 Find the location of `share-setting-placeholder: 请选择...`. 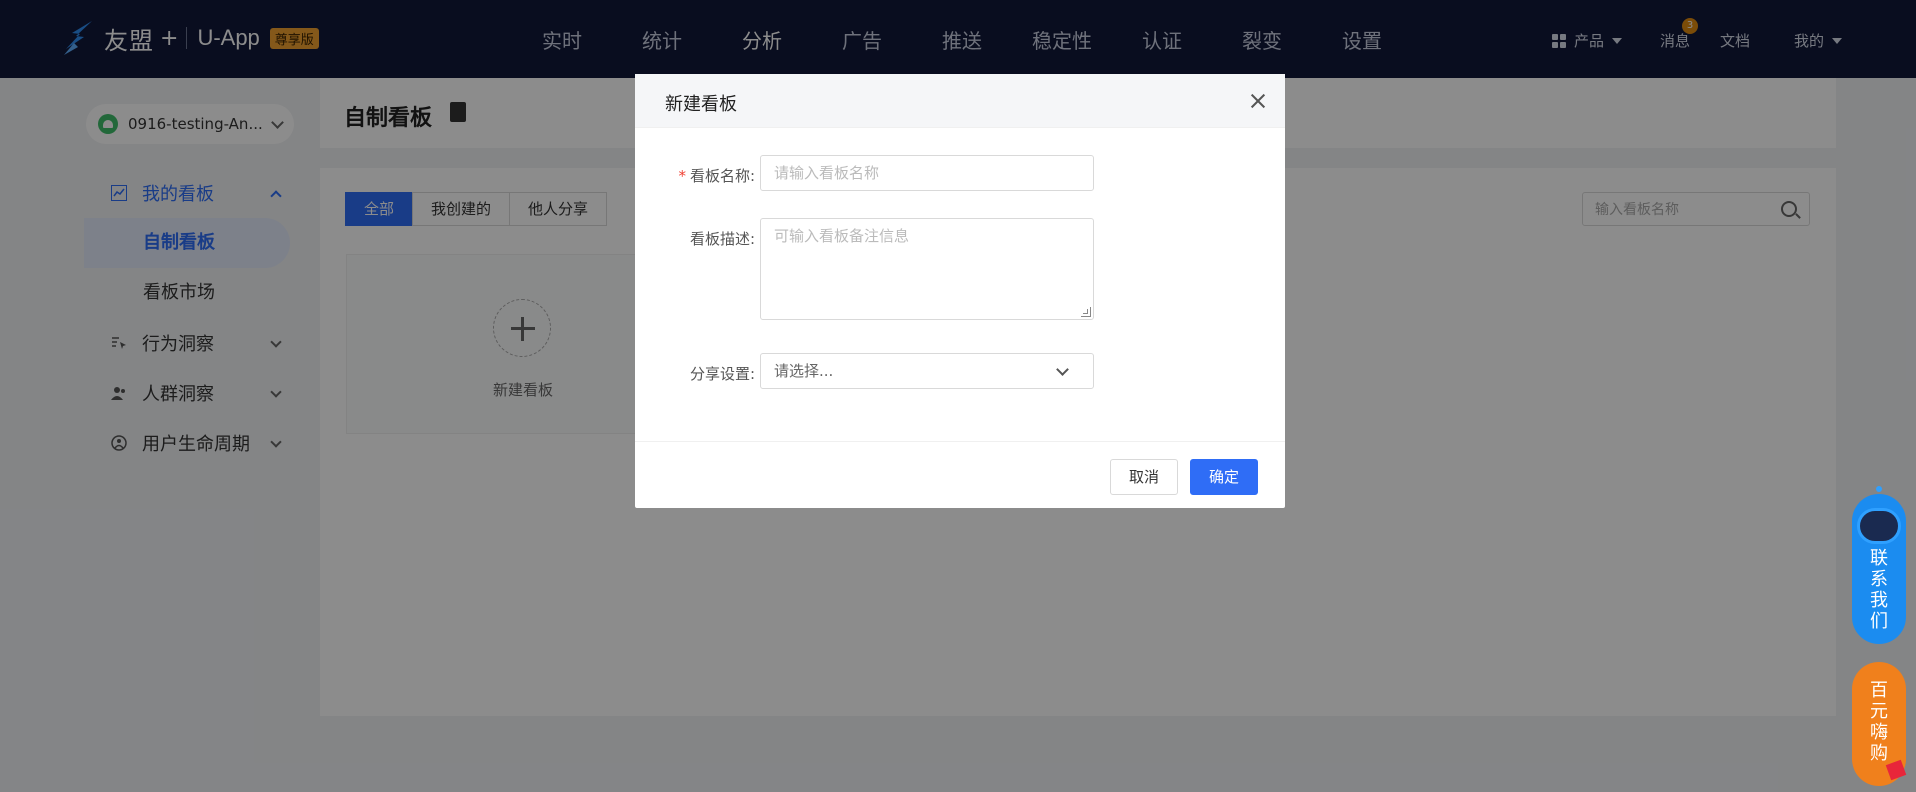

share-setting-placeholder: 请选择... is located at coordinates (804, 371).